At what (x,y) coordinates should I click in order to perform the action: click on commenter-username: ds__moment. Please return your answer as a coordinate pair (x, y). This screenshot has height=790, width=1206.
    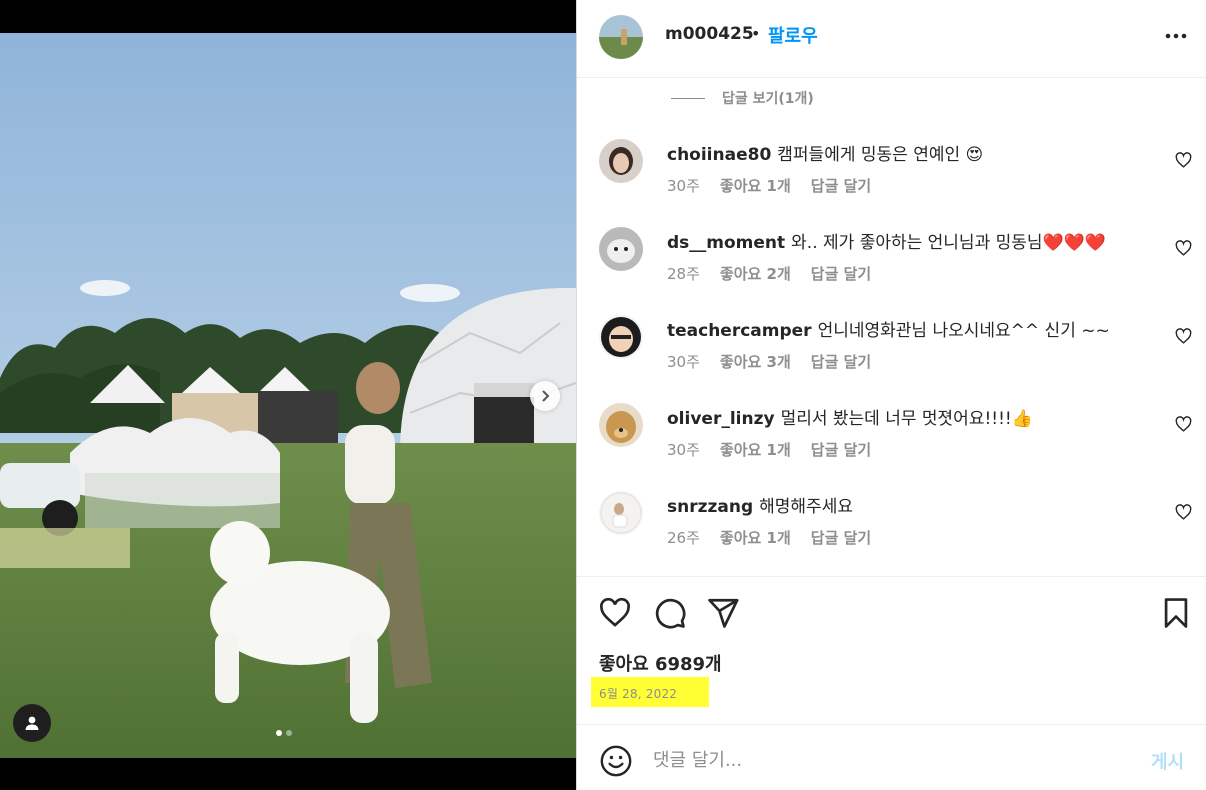
    Looking at the image, I should click on (726, 243).